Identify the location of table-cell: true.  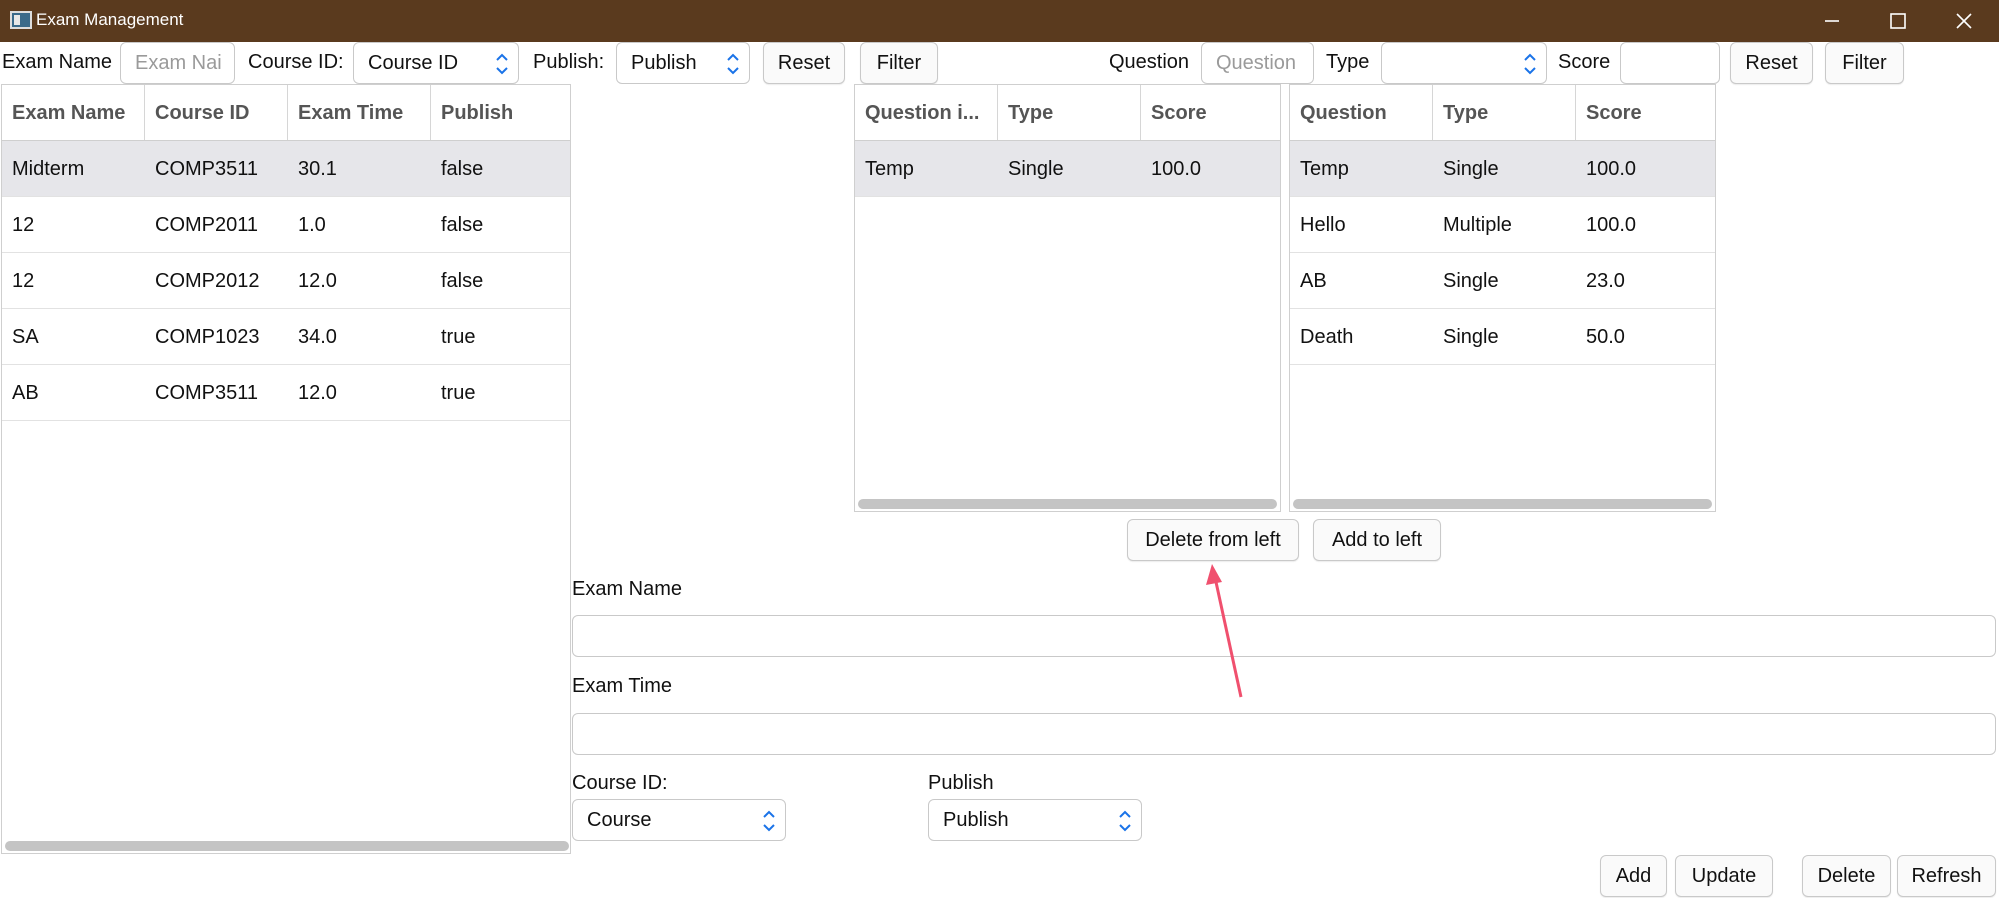
(458, 337).